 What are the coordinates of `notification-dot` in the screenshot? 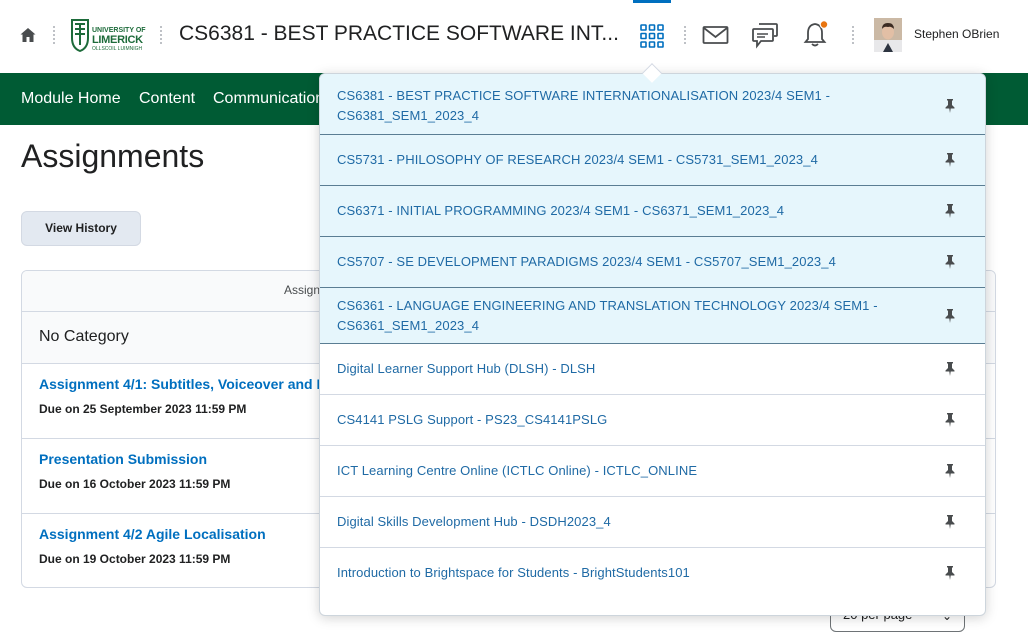 It's located at (824, 24).